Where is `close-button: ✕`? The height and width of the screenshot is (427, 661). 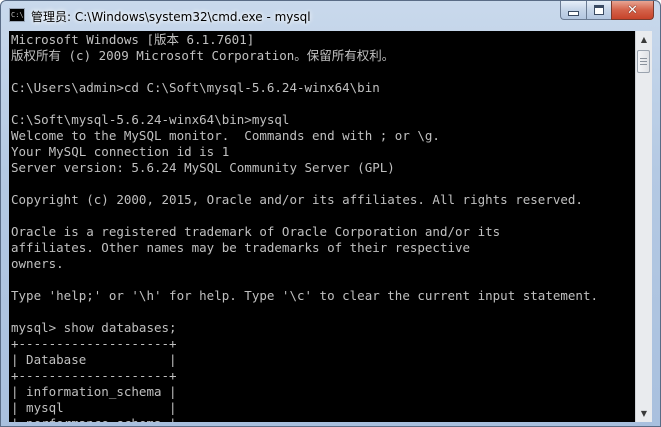 close-button: ✕ is located at coordinates (632, 10).